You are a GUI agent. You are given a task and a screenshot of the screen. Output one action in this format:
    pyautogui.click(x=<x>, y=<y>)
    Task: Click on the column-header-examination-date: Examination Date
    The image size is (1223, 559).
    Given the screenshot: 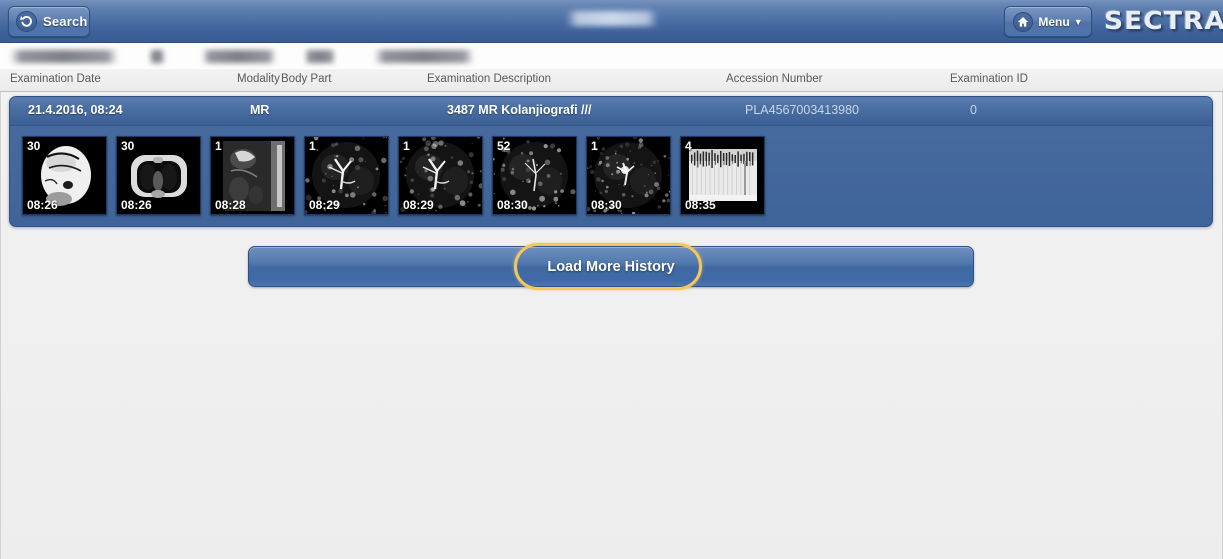 What is the action you would take?
    pyautogui.click(x=55, y=79)
    